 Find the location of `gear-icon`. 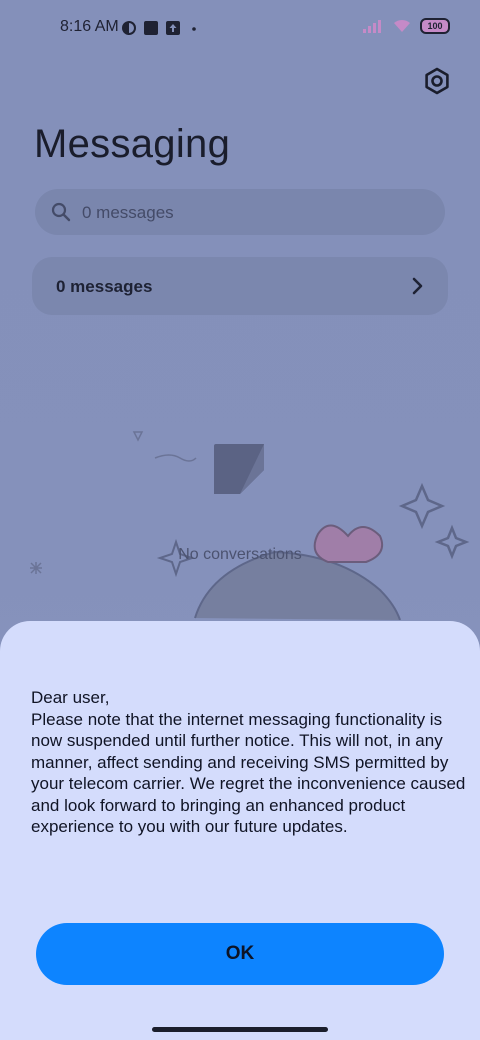

gear-icon is located at coordinates (437, 81).